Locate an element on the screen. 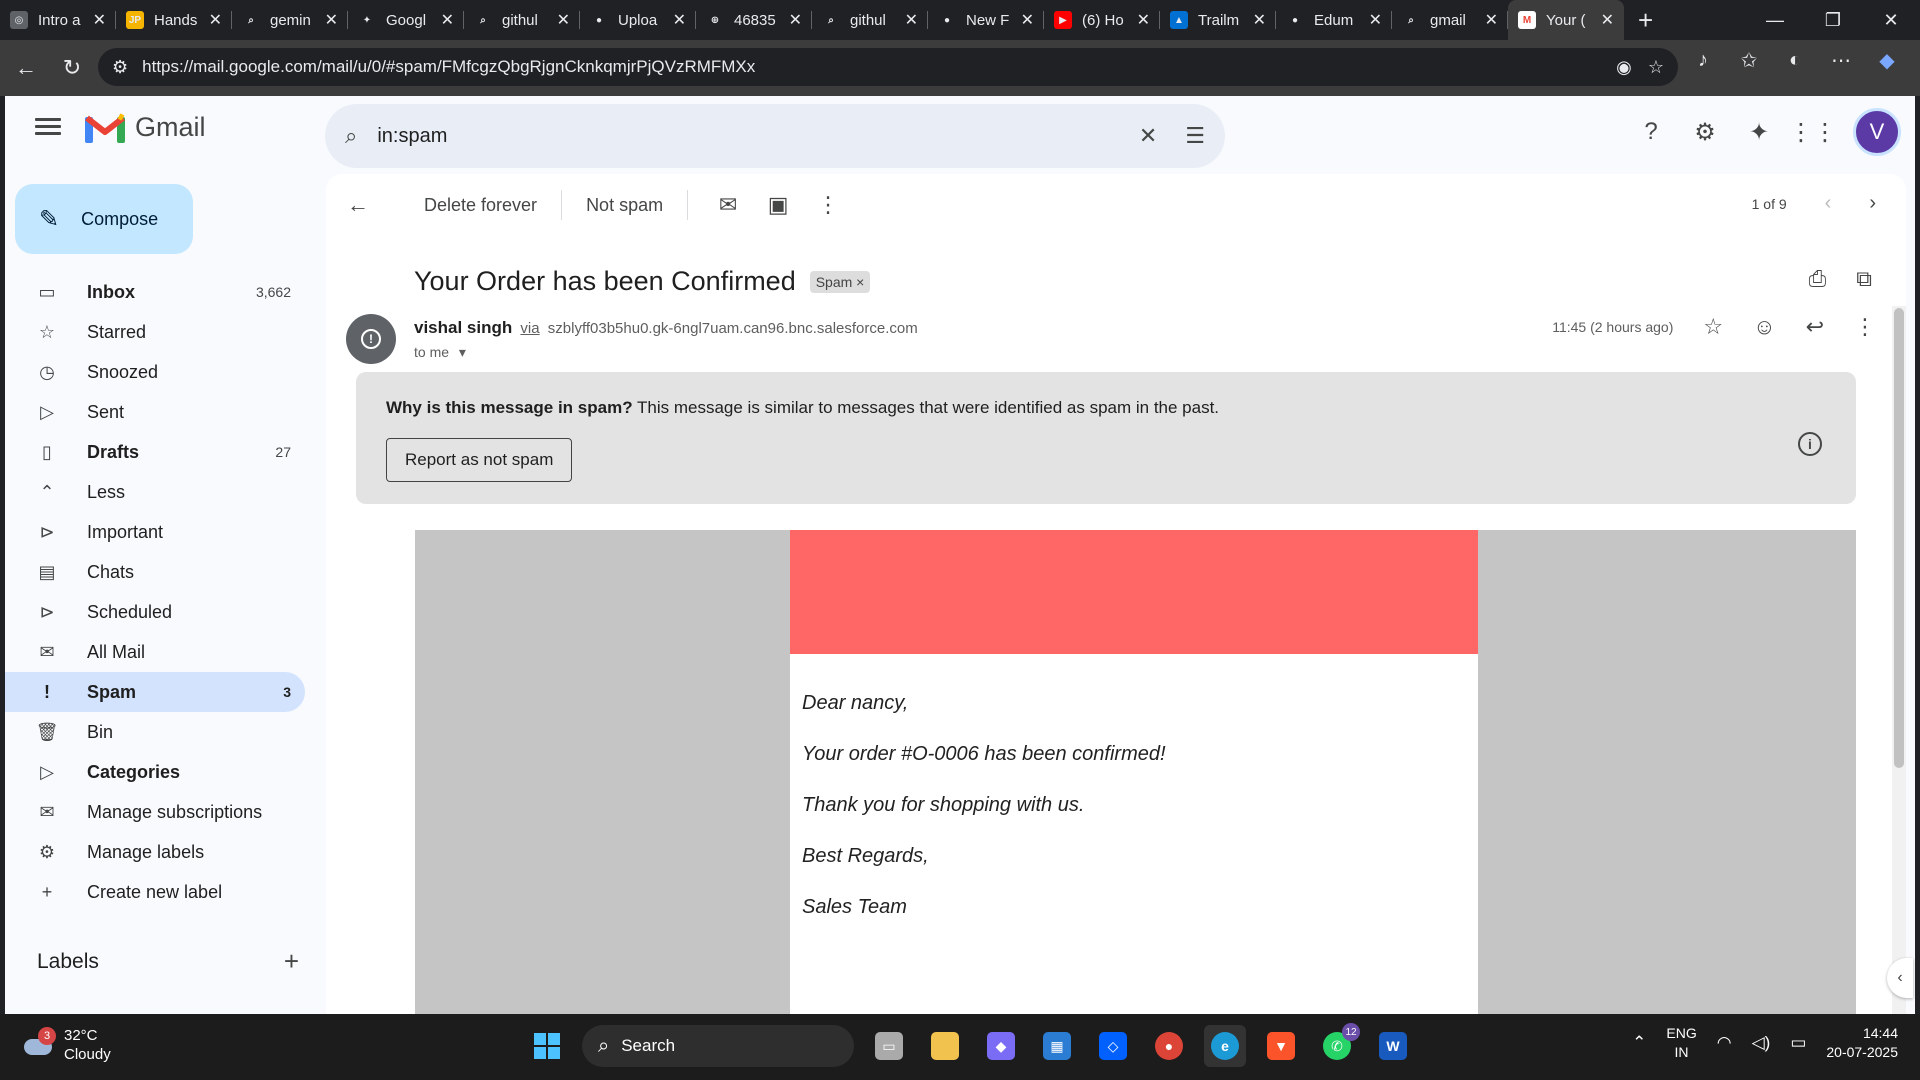  search-input: in:spam is located at coordinates (744, 136).